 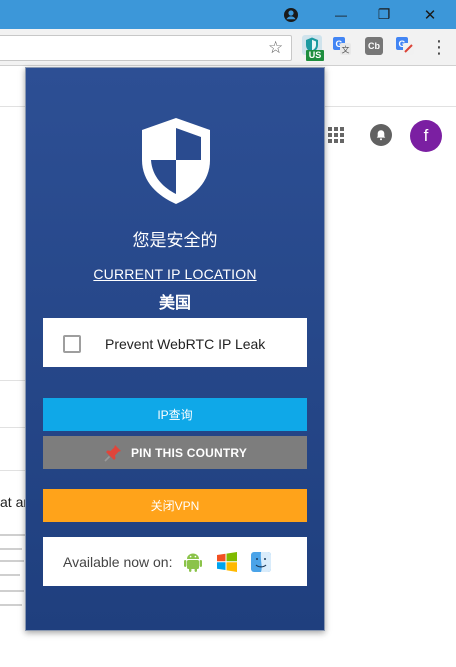 I want to click on disconnect-vpn-label: 关闭VPN, so click(x=175, y=506).